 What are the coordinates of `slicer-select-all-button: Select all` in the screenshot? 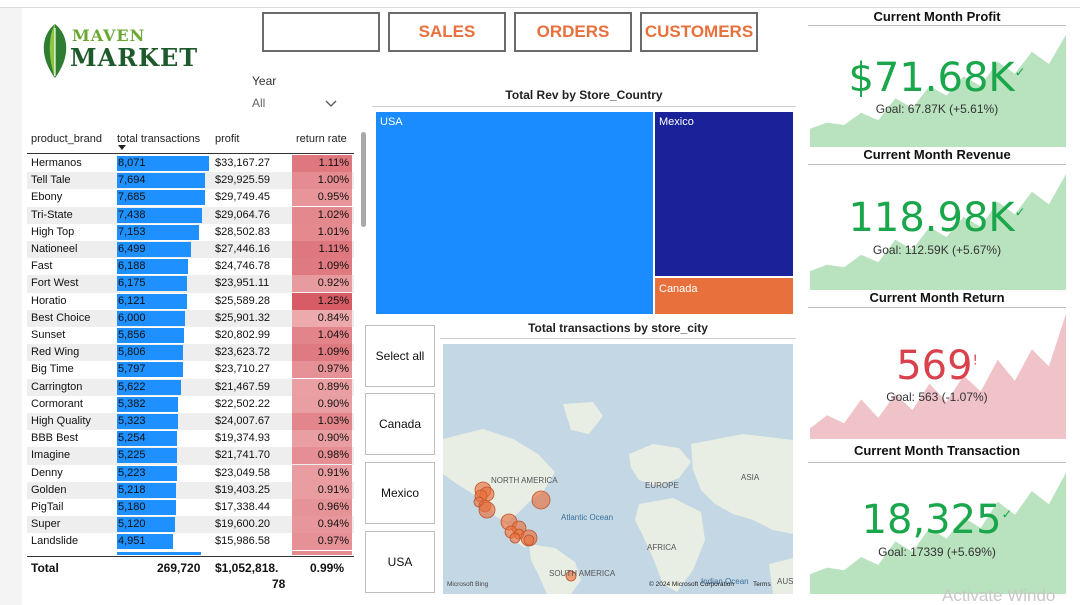 It's located at (400, 356).